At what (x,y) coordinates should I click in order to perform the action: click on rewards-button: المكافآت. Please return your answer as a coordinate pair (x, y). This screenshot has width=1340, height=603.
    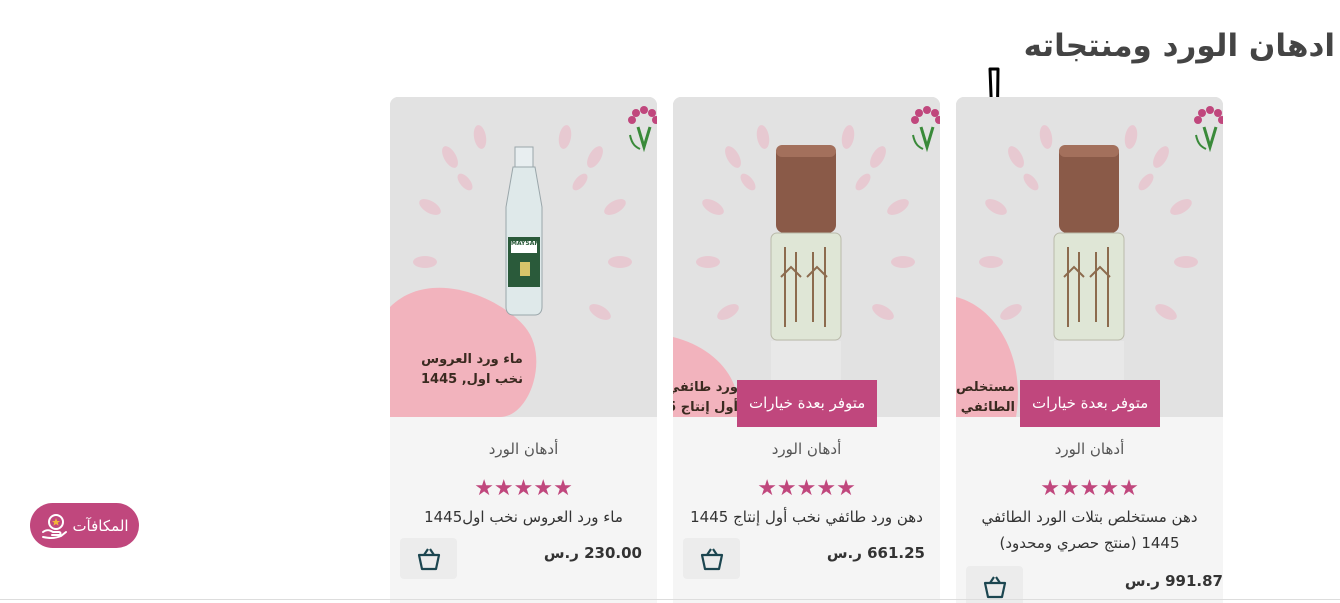
    Looking at the image, I should click on (84, 525).